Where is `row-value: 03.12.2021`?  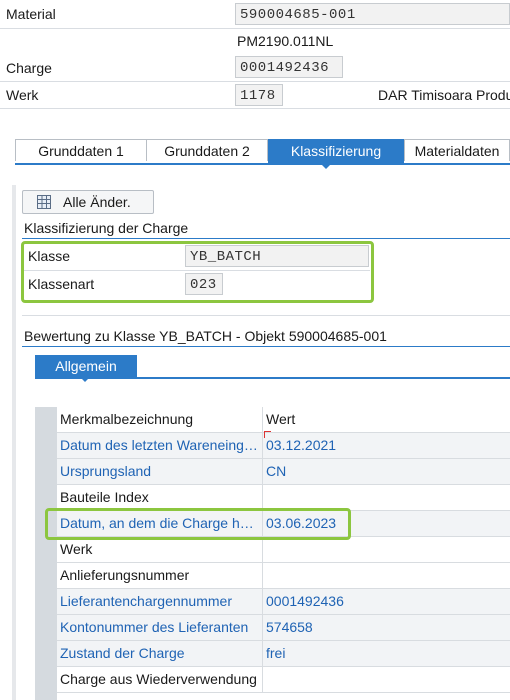
row-value: 03.12.2021 is located at coordinates (386, 445).